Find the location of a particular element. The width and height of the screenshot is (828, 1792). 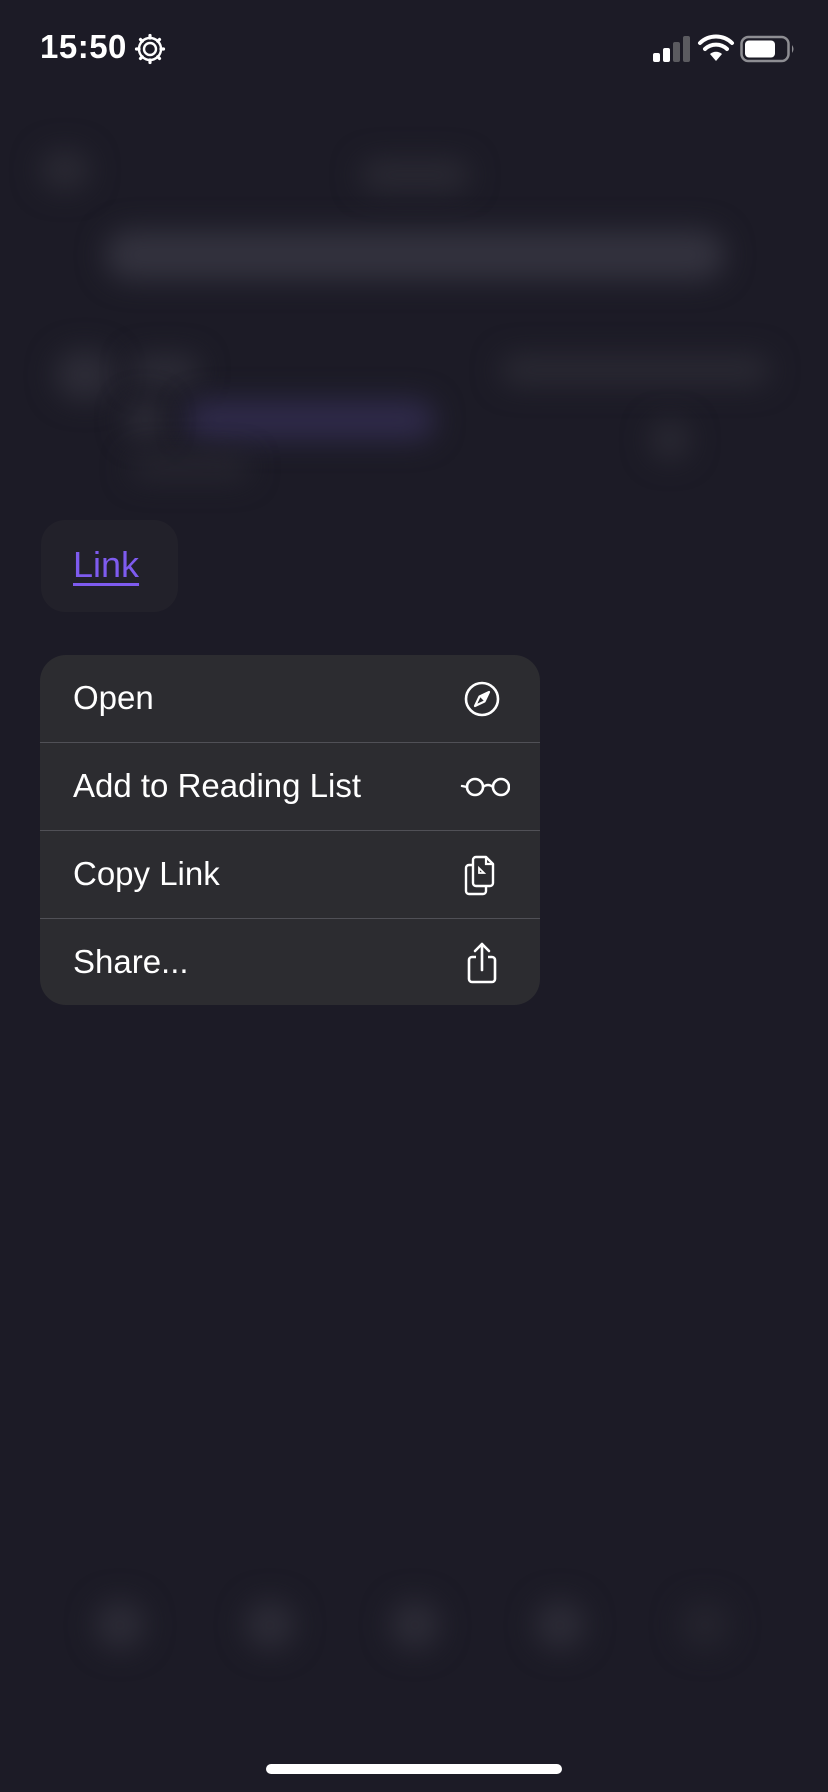

blurred-avatar is located at coordinates (85, 375).